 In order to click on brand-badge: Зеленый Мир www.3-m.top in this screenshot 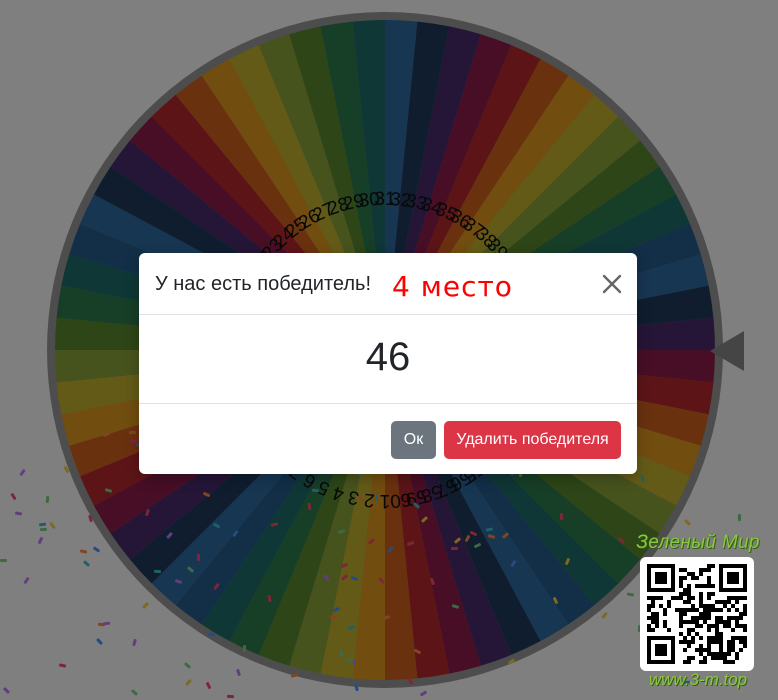, I will do `click(697, 612)`.